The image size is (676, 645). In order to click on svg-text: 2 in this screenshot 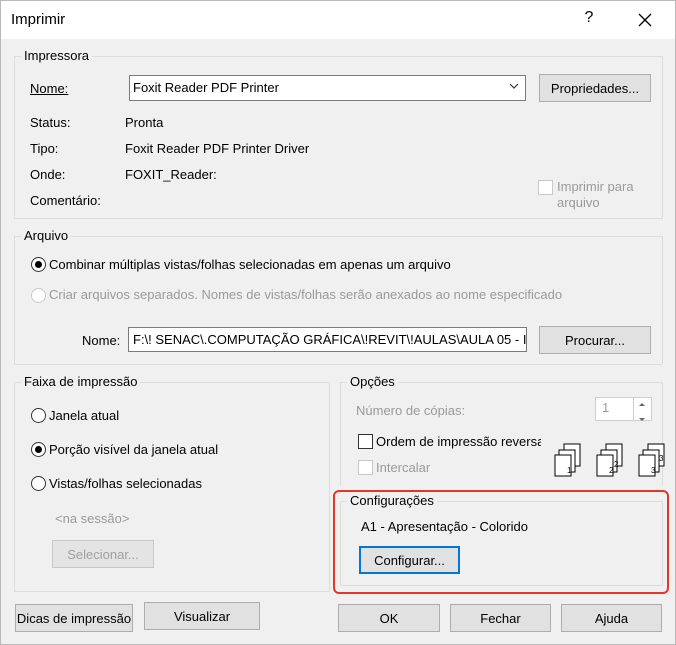, I will do `click(616, 464)`.